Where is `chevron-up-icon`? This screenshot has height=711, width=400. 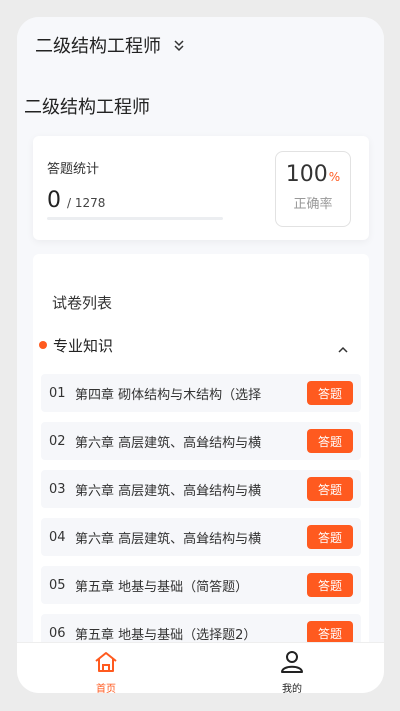 chevron-up-icon is located at coordinates (343, 348).